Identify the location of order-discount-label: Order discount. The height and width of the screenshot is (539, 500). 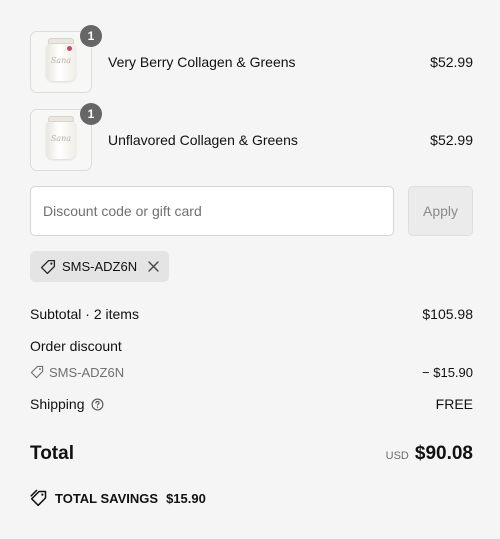
(76, 346).